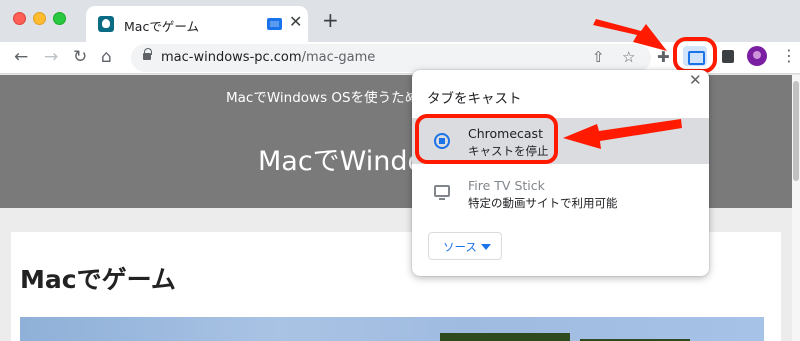 The height and width of the screenshot is (341, 800). I want to click on arrow-to-cast-icon, so click(630, 35).